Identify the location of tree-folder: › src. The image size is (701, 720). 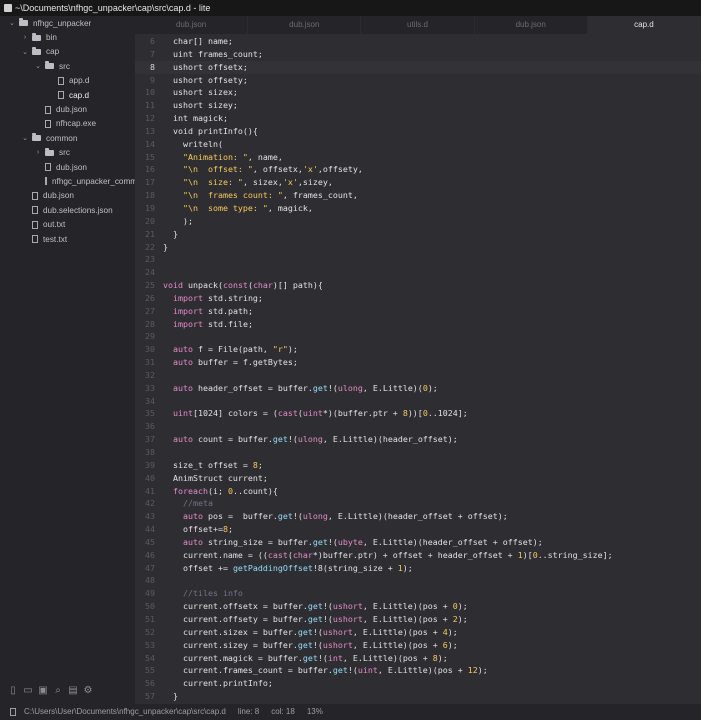
(67, 153).